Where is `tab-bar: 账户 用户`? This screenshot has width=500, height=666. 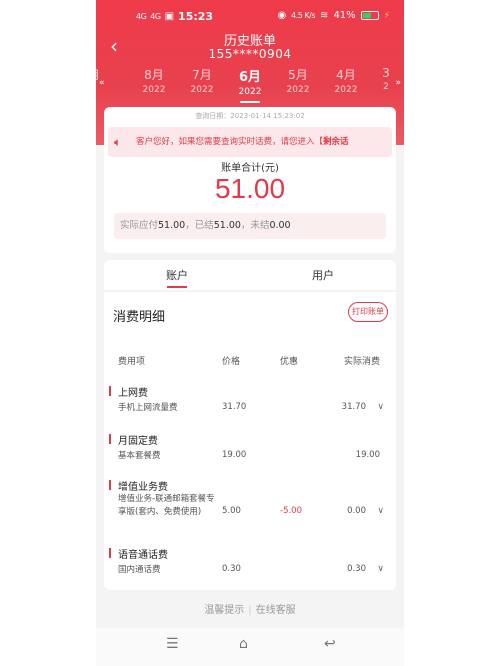 tab-bar: 账户 用户 is located at coordinates (250, 275).